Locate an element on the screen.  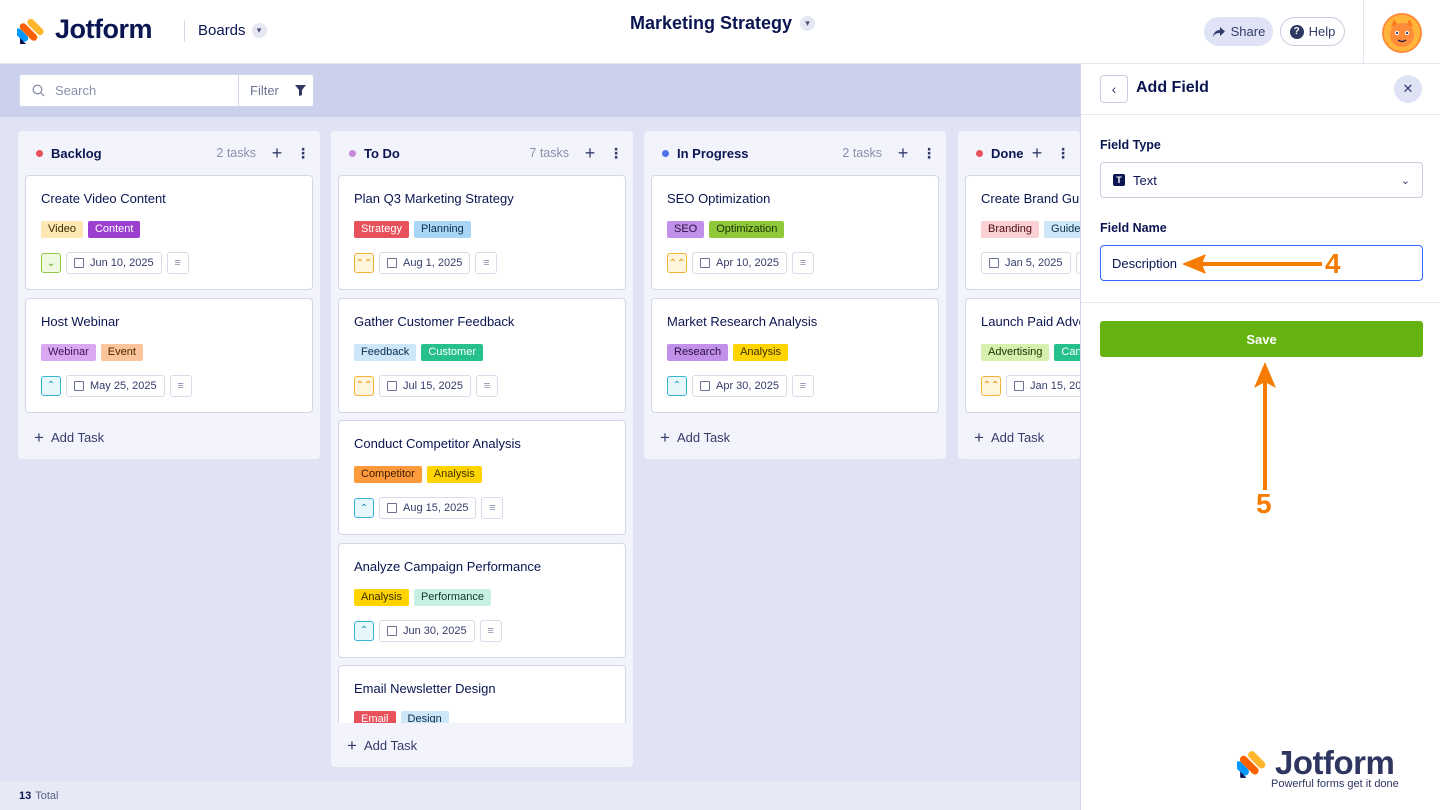
task-title: Gather Customer Feedback is located at coordinates (434, 321).